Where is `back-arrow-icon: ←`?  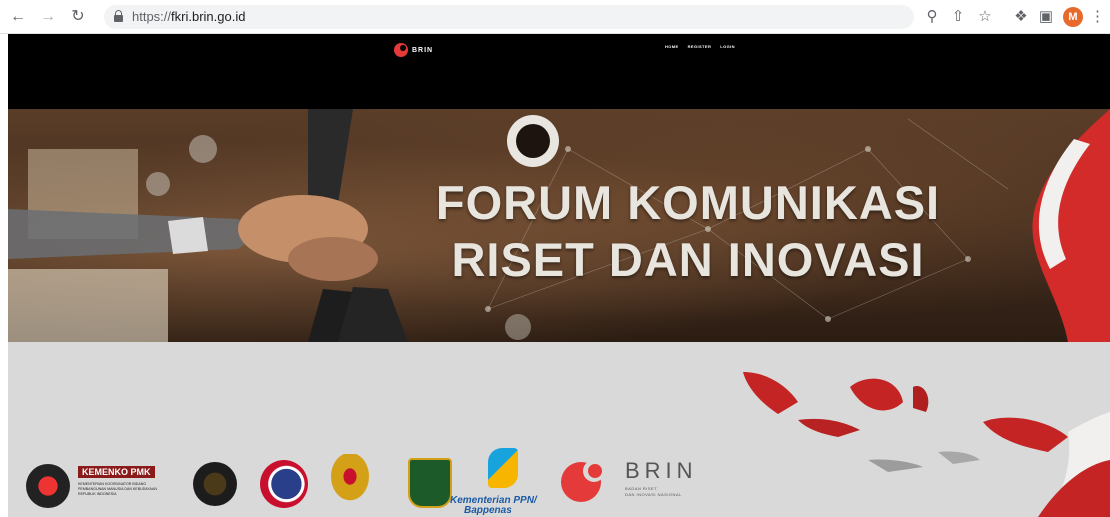
back-arrow-icon: ← is located at coordinates (18, 17).